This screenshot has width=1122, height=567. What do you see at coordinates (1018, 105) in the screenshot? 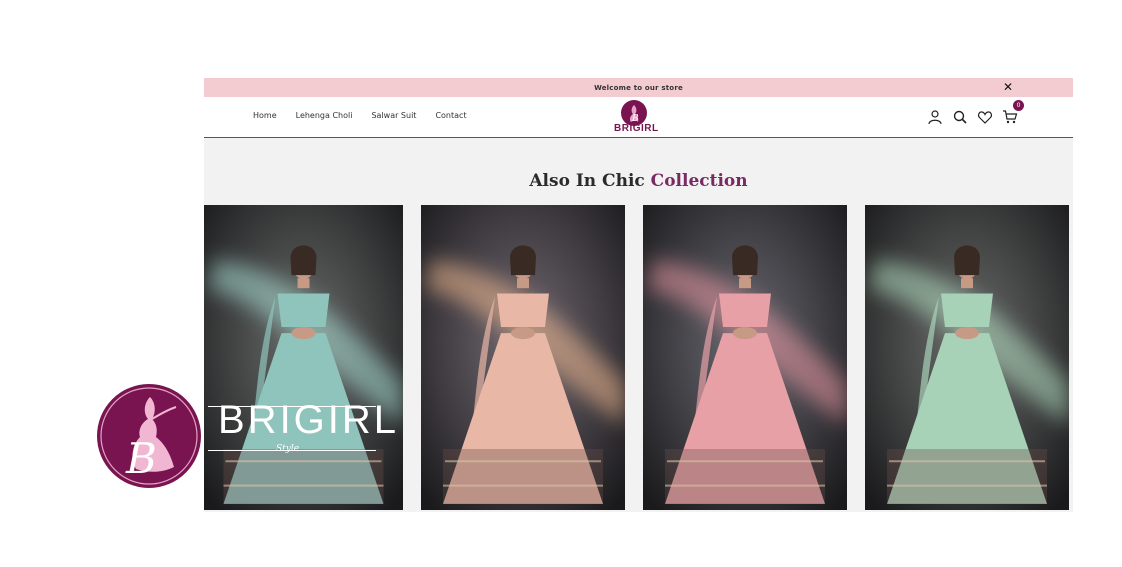
I see `cart-count-badge: 0` at bounding box center [1018, 105].